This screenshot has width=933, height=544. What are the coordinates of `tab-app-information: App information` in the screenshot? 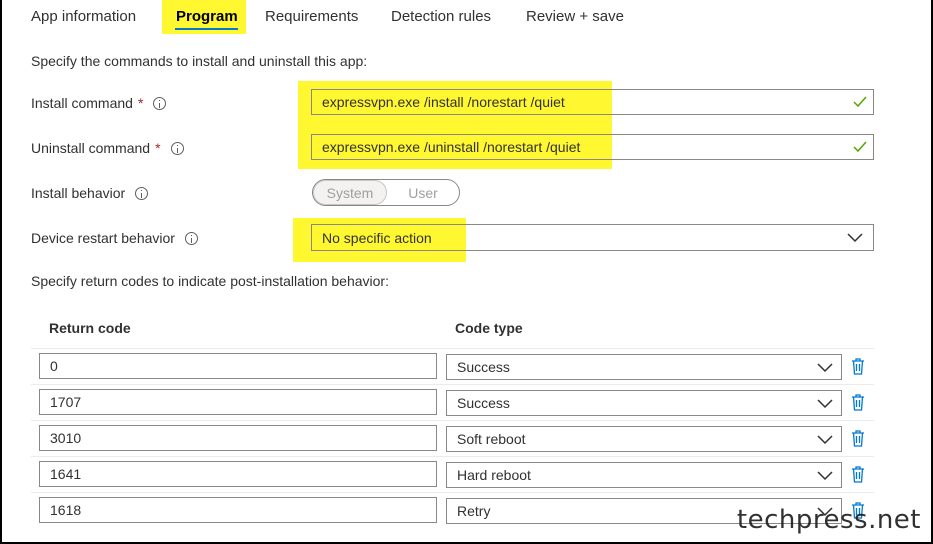 It's located at (83, 16).